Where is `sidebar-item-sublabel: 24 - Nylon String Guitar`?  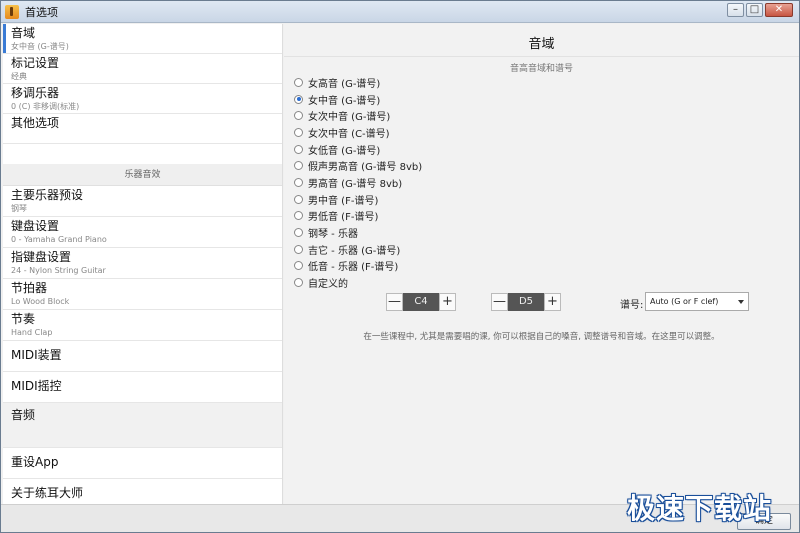
sidebar-item-sublabel: 24 - Nylon String Guitar is located at coordinates (58, 270).